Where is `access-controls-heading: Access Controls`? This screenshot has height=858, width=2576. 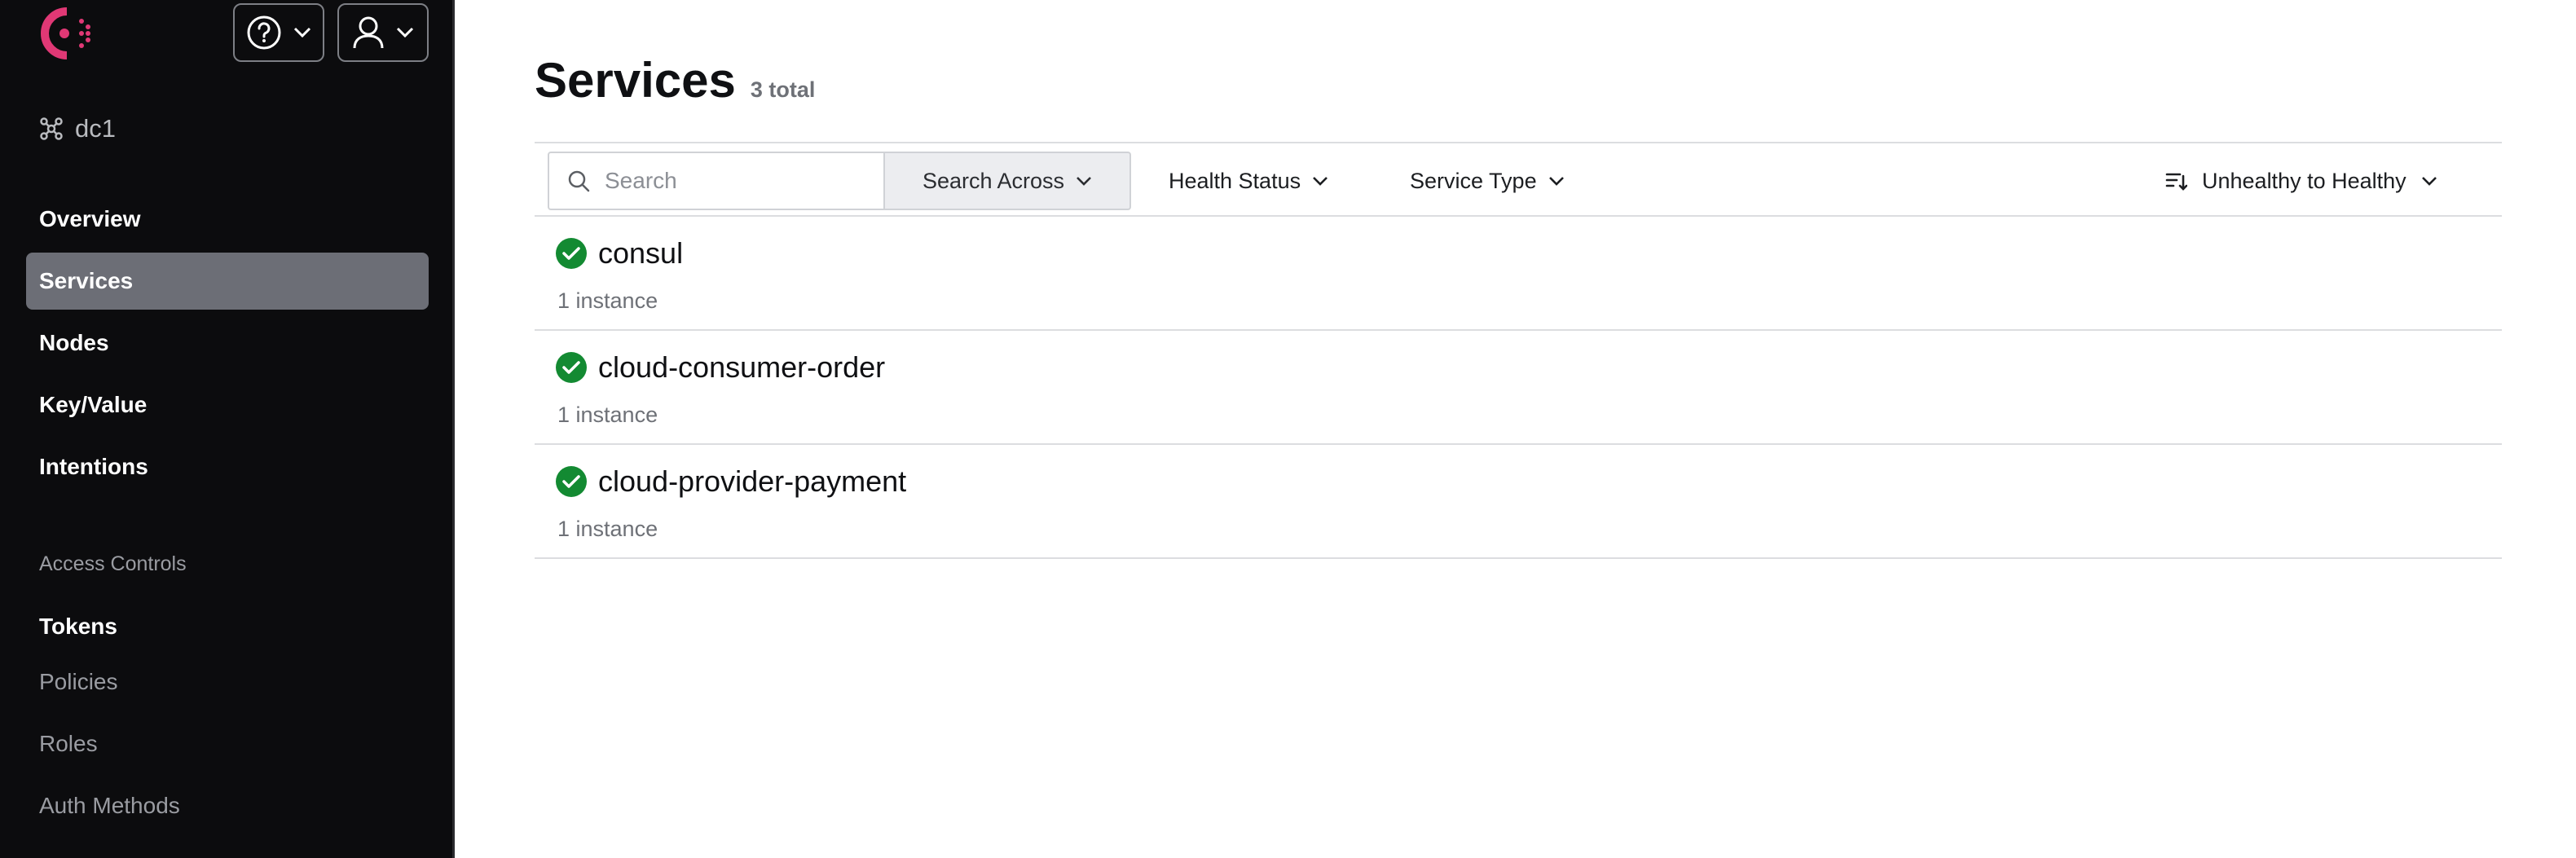
access-controls-heading: Access Controls is located at coordinates (113, 563).